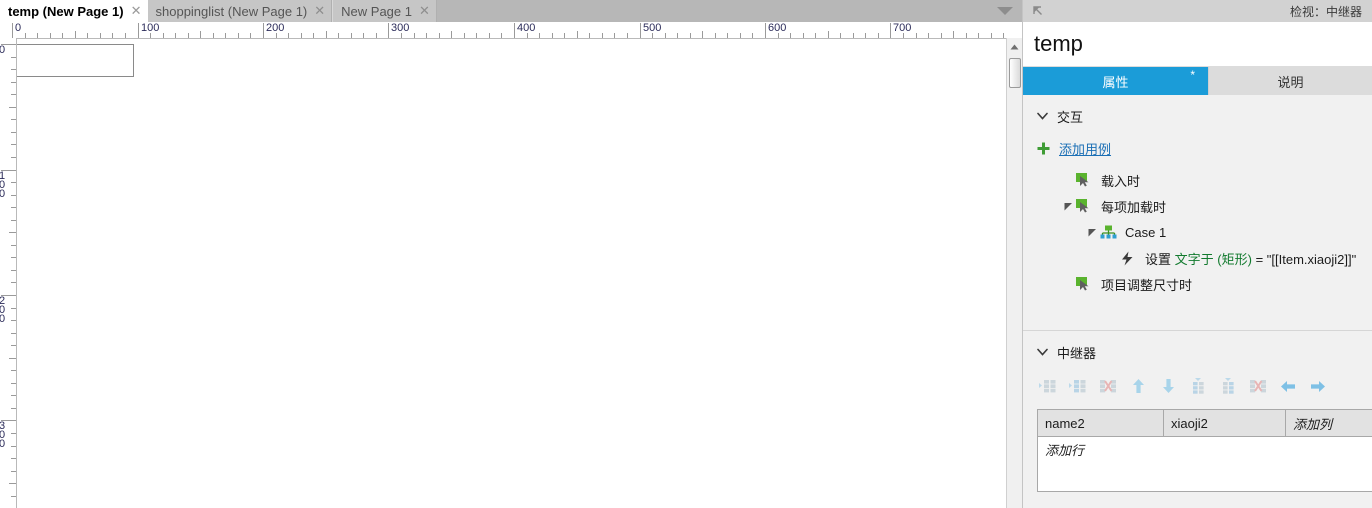 This screenshot has height=508, width=1372. I want to click on delete-column-icon, so click(1107, 386).